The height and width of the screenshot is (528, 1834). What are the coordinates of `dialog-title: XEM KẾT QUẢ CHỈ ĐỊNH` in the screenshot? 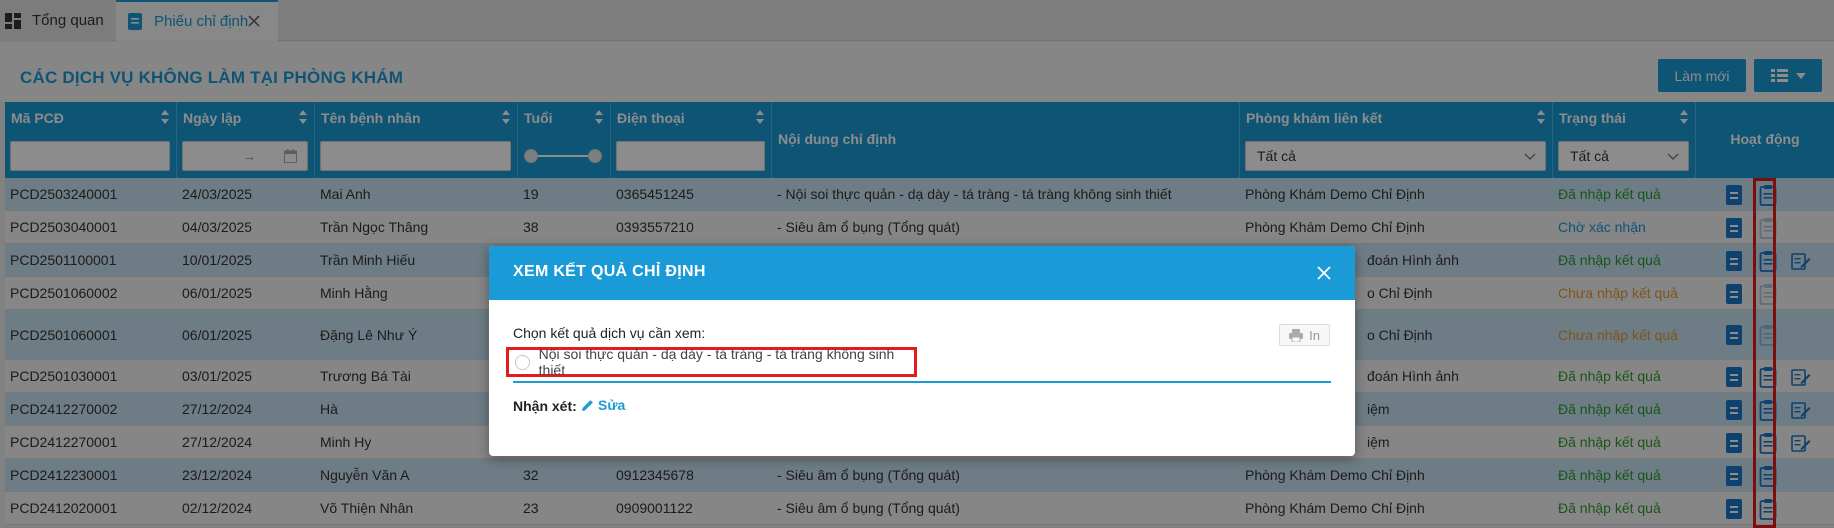 It's located at (609, 271).